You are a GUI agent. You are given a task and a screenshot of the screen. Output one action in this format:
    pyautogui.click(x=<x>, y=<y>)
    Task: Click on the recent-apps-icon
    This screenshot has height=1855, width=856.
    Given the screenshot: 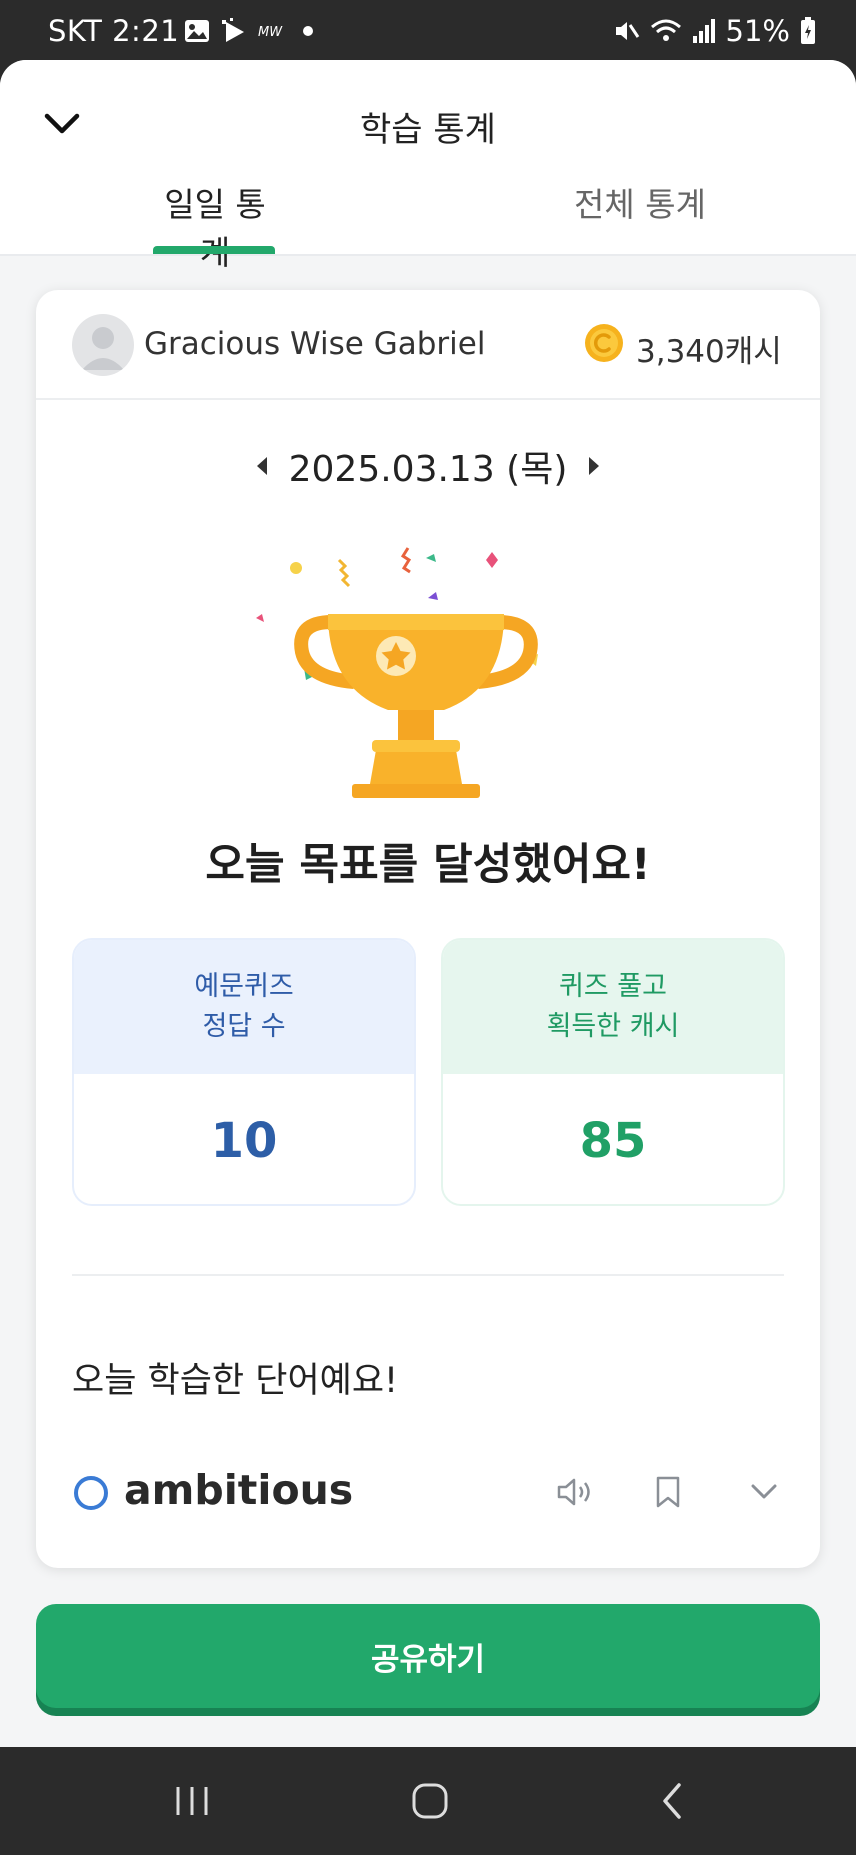 What is the action you would take?
    pyautogui.click(x=192, y=1801)
    